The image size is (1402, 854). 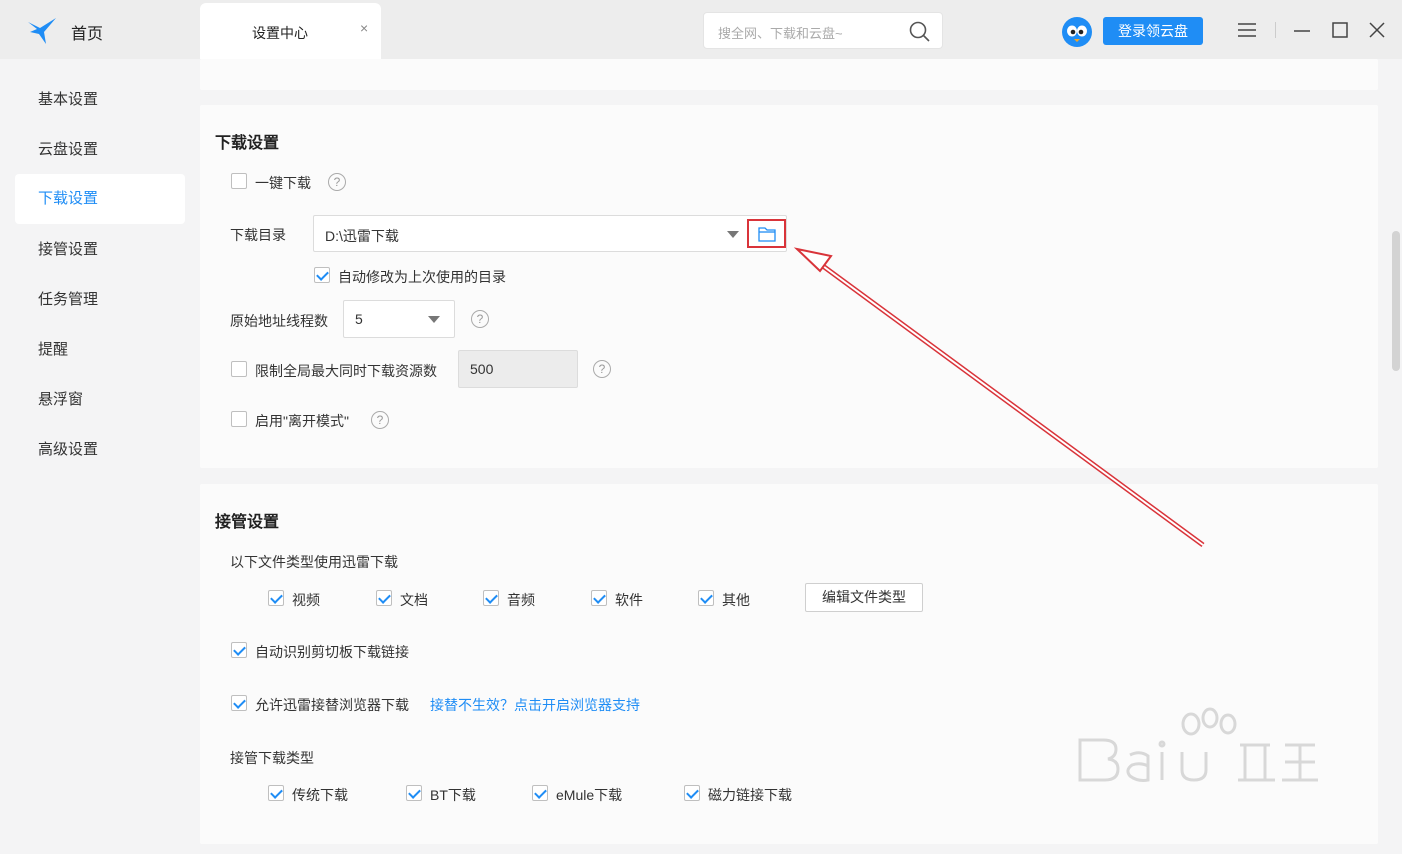 What do you see at coordinates (279, 321) in the screenshot?
I see `threads-label: 原始地址线程数` at bounding box center [279, 321].